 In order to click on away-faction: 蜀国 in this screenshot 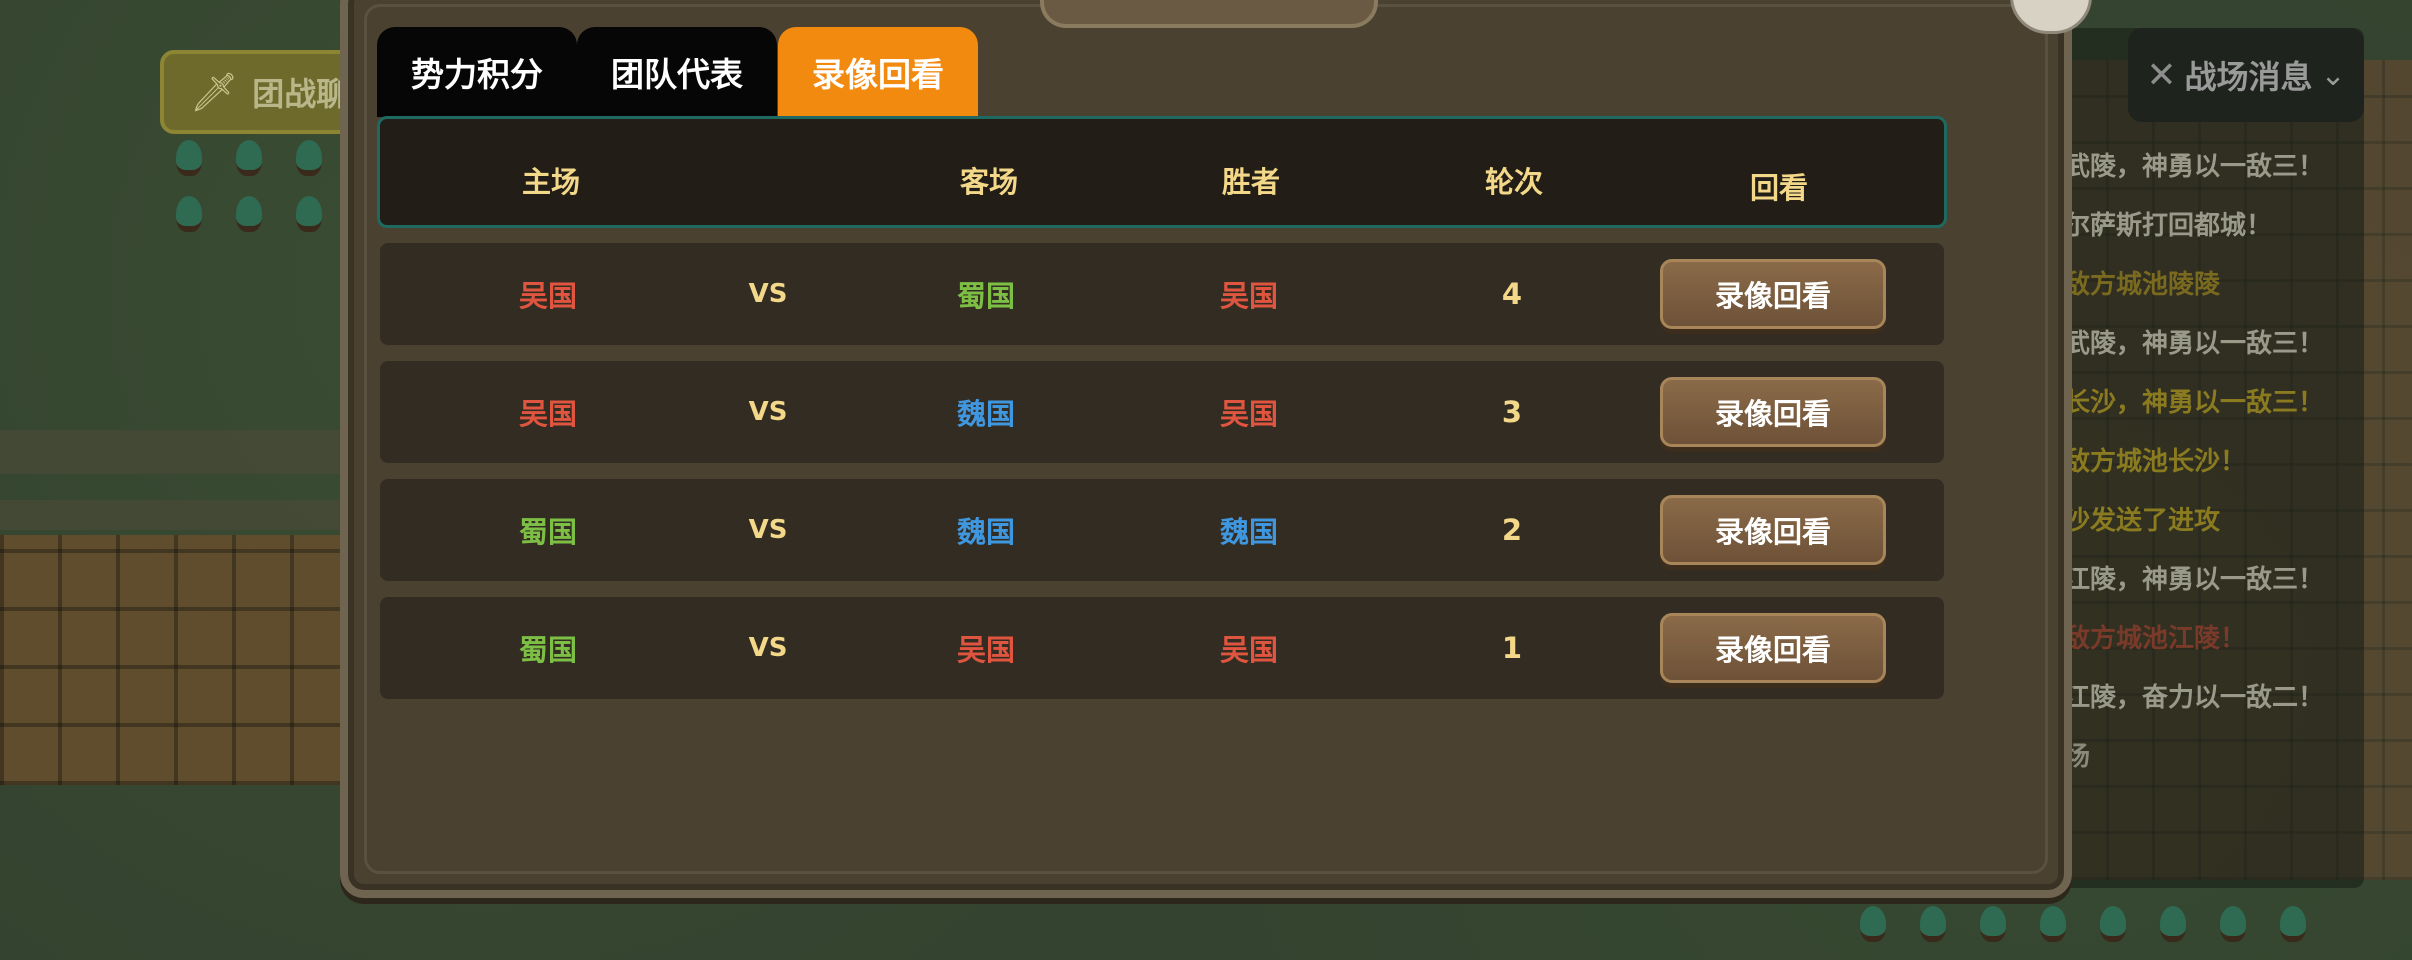, I will do `click(986, 296)`.